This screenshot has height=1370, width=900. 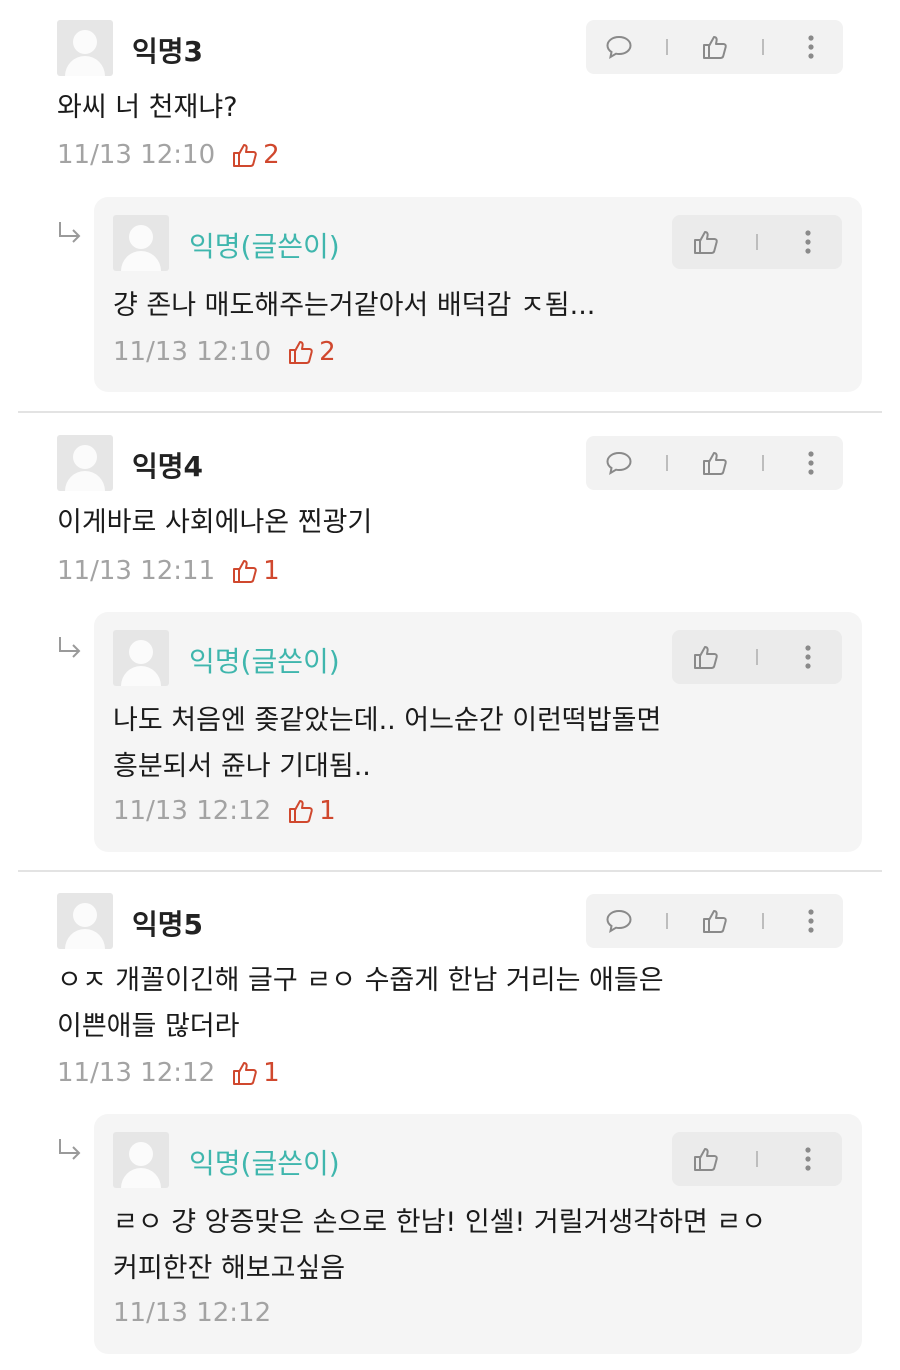 I want to click on reply-meta: 11/13 12:12, so click(x=192, y=1313).